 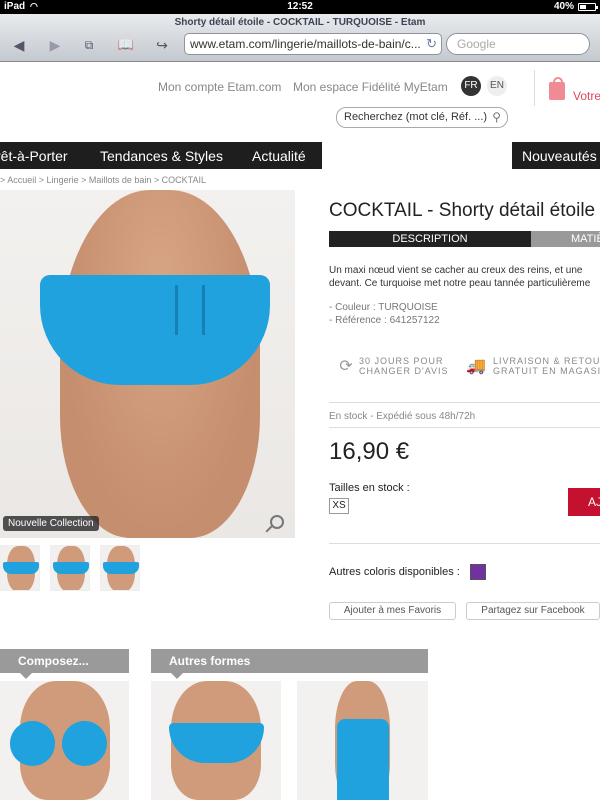 I want to click on tab-material: MATIÈ, so click(x=565, y=239).